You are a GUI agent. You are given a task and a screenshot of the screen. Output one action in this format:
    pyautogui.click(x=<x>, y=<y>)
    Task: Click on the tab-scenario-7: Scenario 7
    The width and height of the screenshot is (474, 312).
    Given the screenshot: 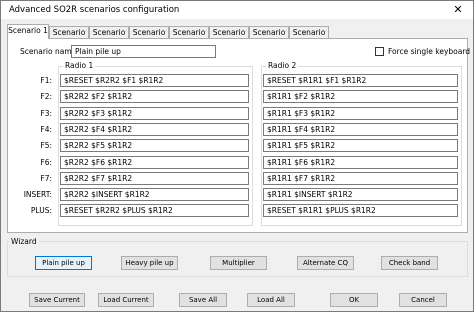 What is the action you would take?
    pyautogui.click(x=269, y=37)
    